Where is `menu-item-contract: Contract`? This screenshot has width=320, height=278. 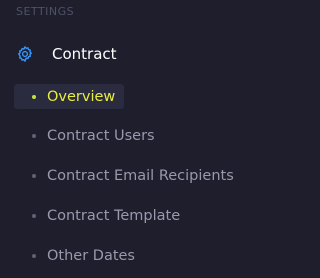 menu-item-contract: Contract is located at coordinates (128, 54).